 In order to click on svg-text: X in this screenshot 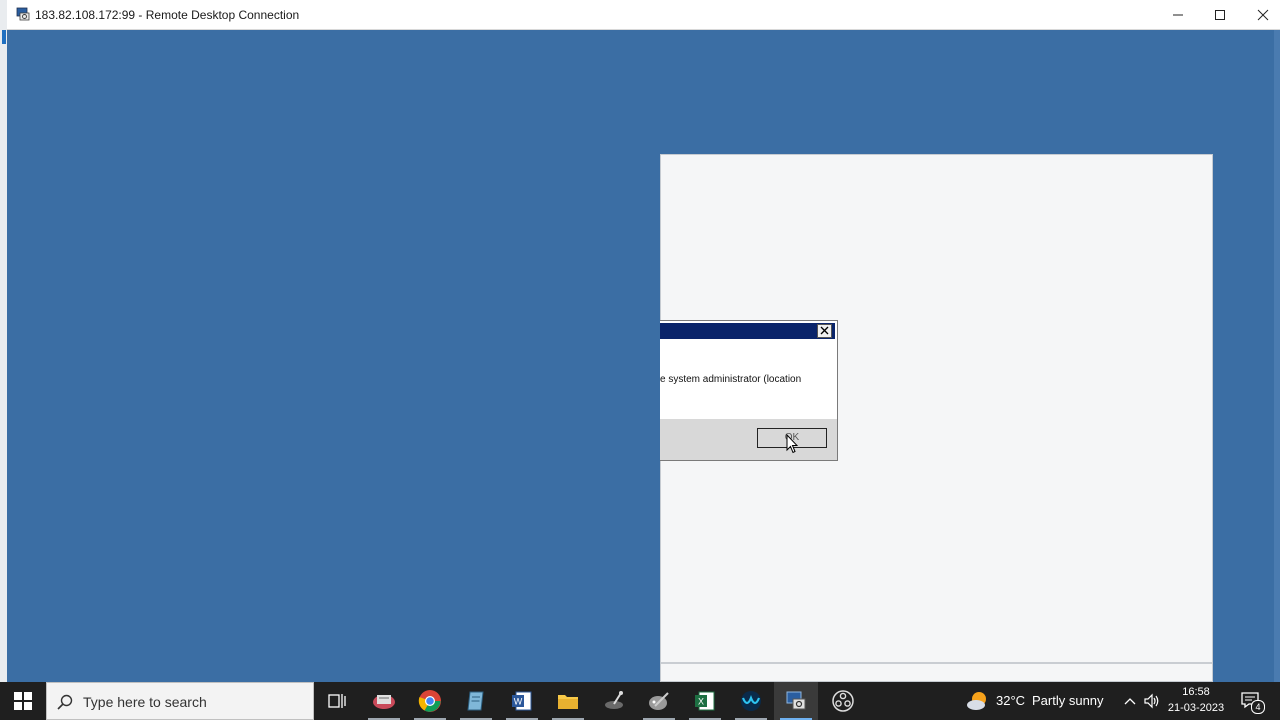, I will do `click(701, 702)`.